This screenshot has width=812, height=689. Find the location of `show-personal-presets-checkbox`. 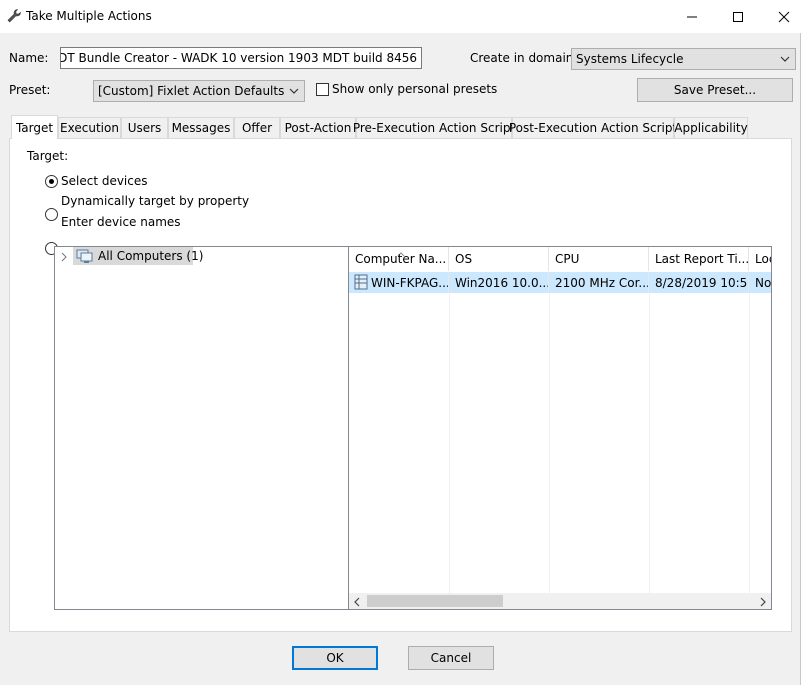

show-personal-presets-checkbox is located at coordinates (322, 89).